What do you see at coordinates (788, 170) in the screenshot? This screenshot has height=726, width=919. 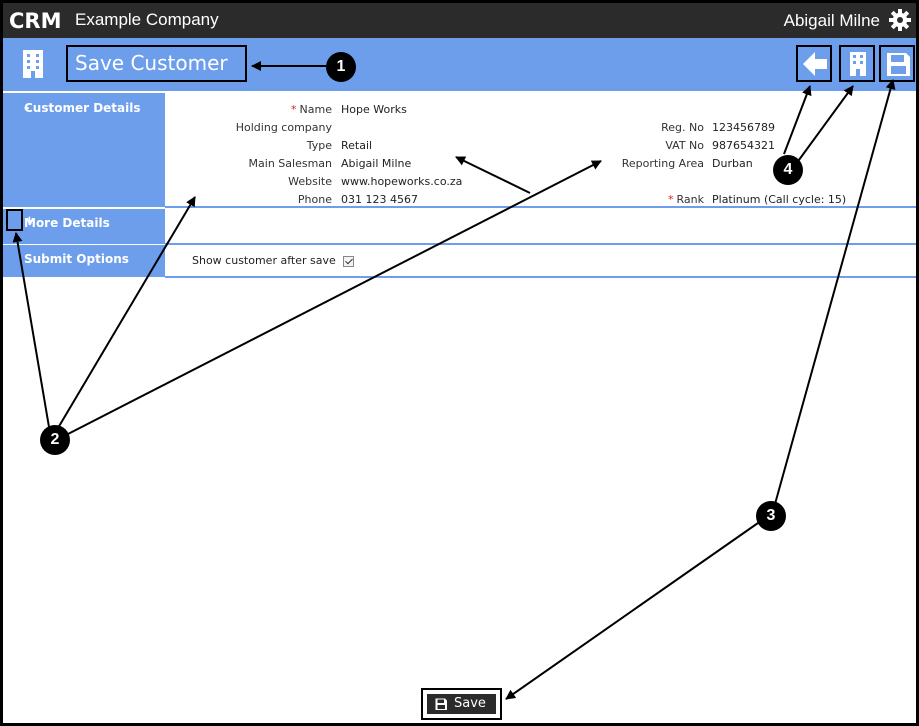 I see `callout-4: 4` at bounding box center [788, 170].